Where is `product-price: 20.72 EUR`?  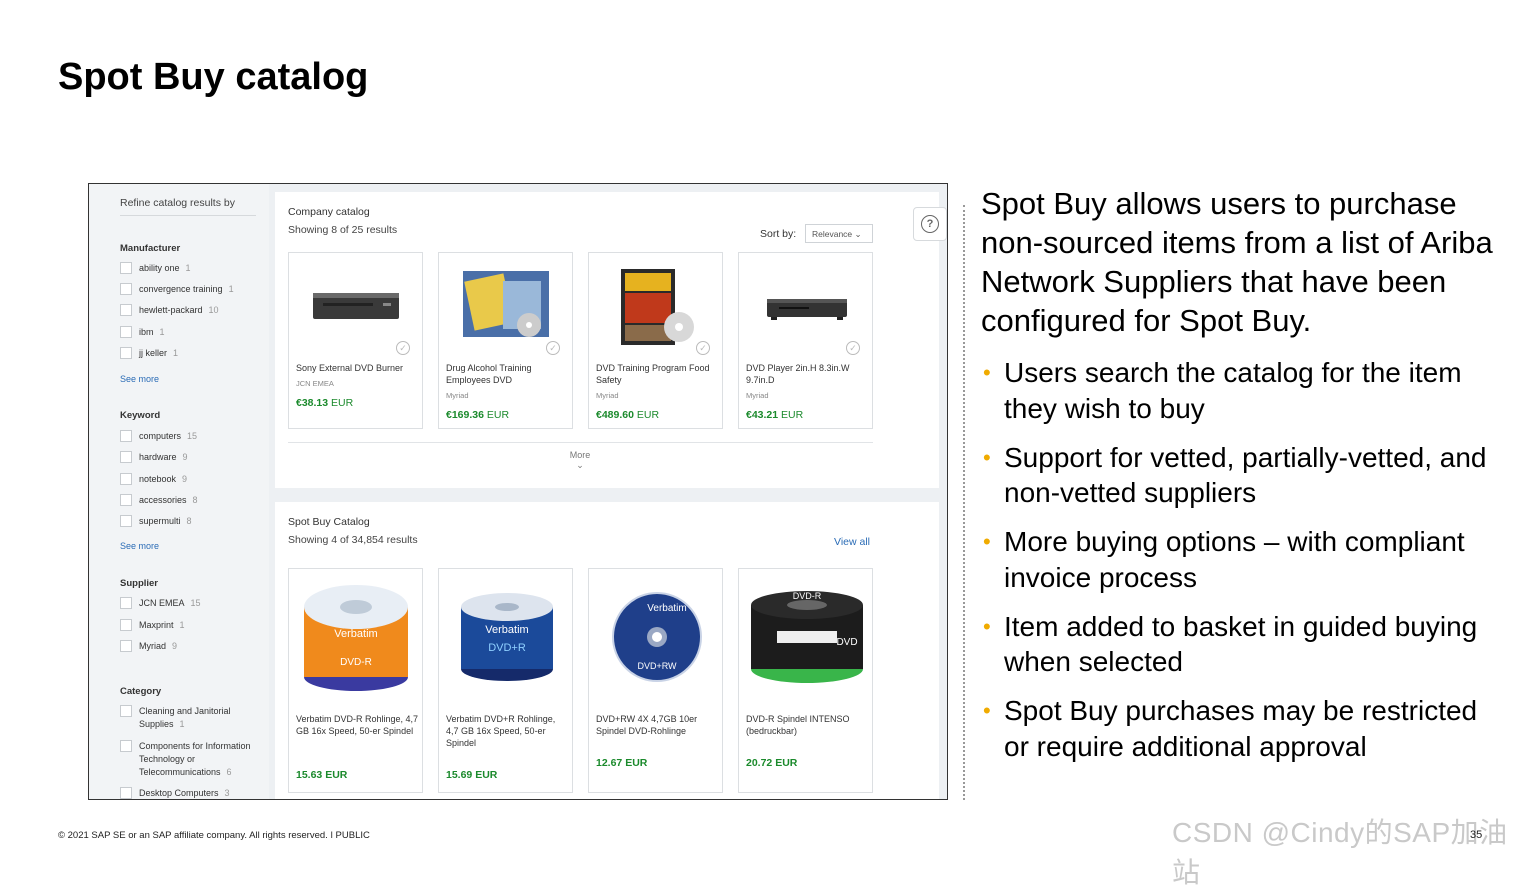 product-price: 20.72 EUR is located at coordinates (772, 763).